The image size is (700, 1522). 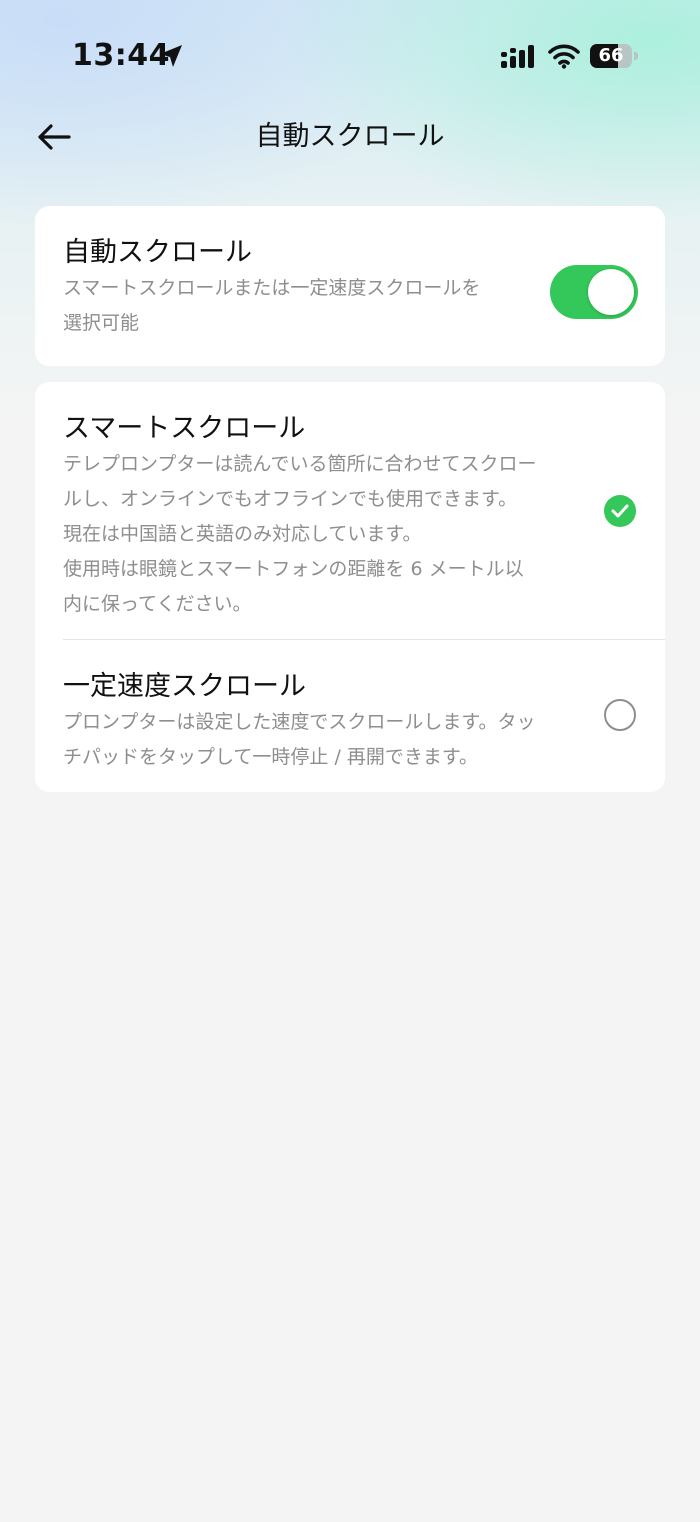 I want to click on toggle-knob, so click(x=611, y=292).